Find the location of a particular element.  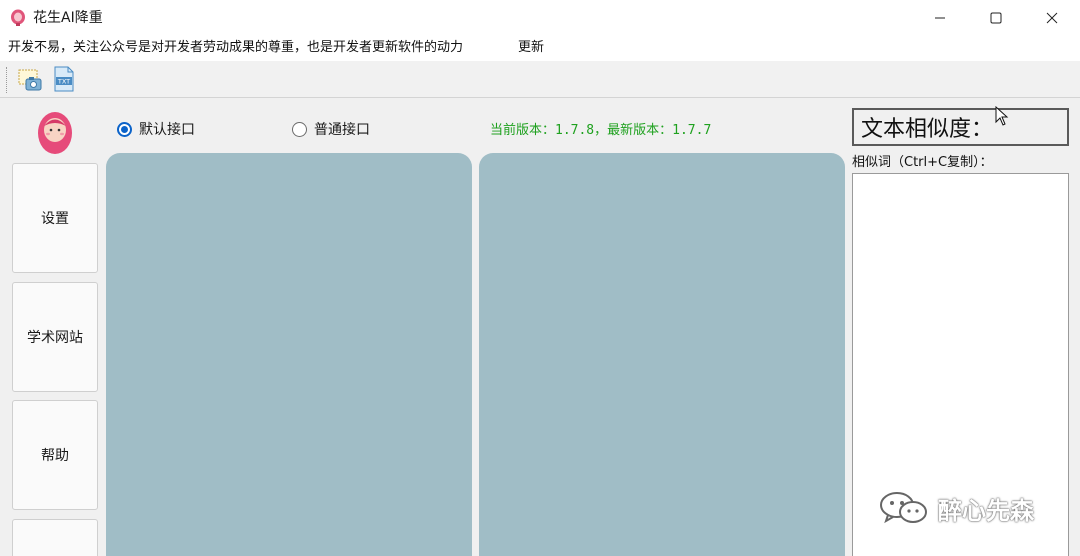

watermark: 醉心先森 is located at coordinates (956, 508).